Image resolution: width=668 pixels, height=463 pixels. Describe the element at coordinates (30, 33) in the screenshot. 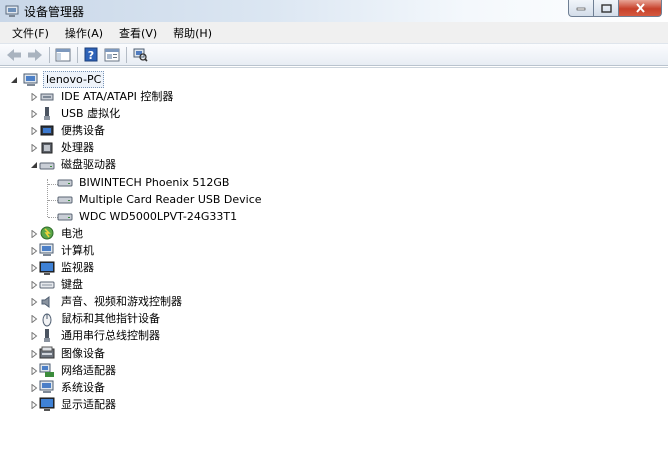

I see `menu-file: 文件(F)` at that location.